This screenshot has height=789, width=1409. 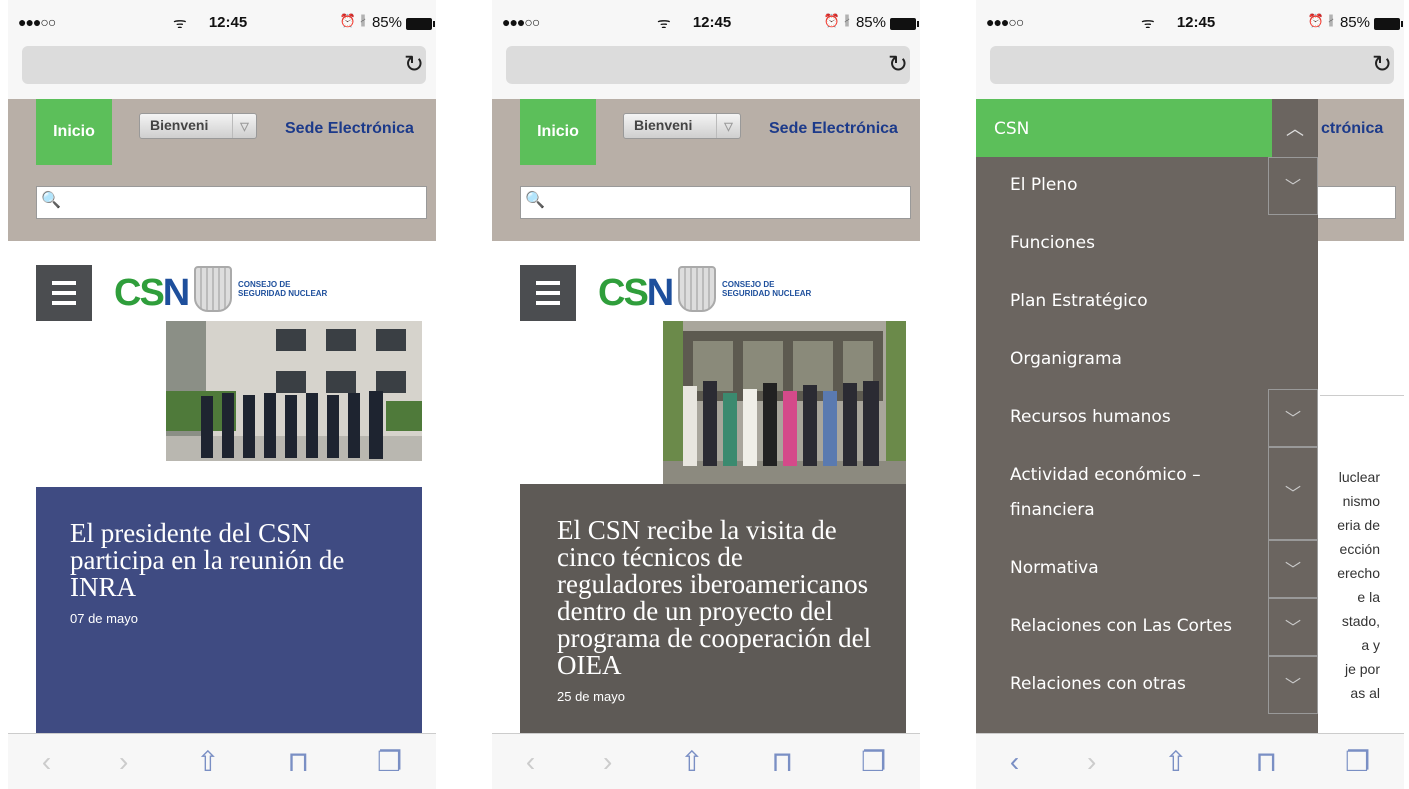 What do you see at coordinates (1359, 477) in the screenshot?
I see `bg-line: luclear` at bounding box center [1359, 477].